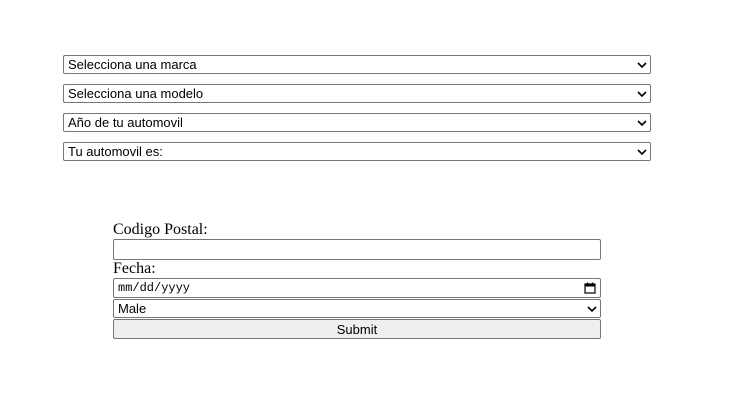  Describe the element at coordinates (134, 268) in the screenshot. I see `date-label: Fecha:` at that location.